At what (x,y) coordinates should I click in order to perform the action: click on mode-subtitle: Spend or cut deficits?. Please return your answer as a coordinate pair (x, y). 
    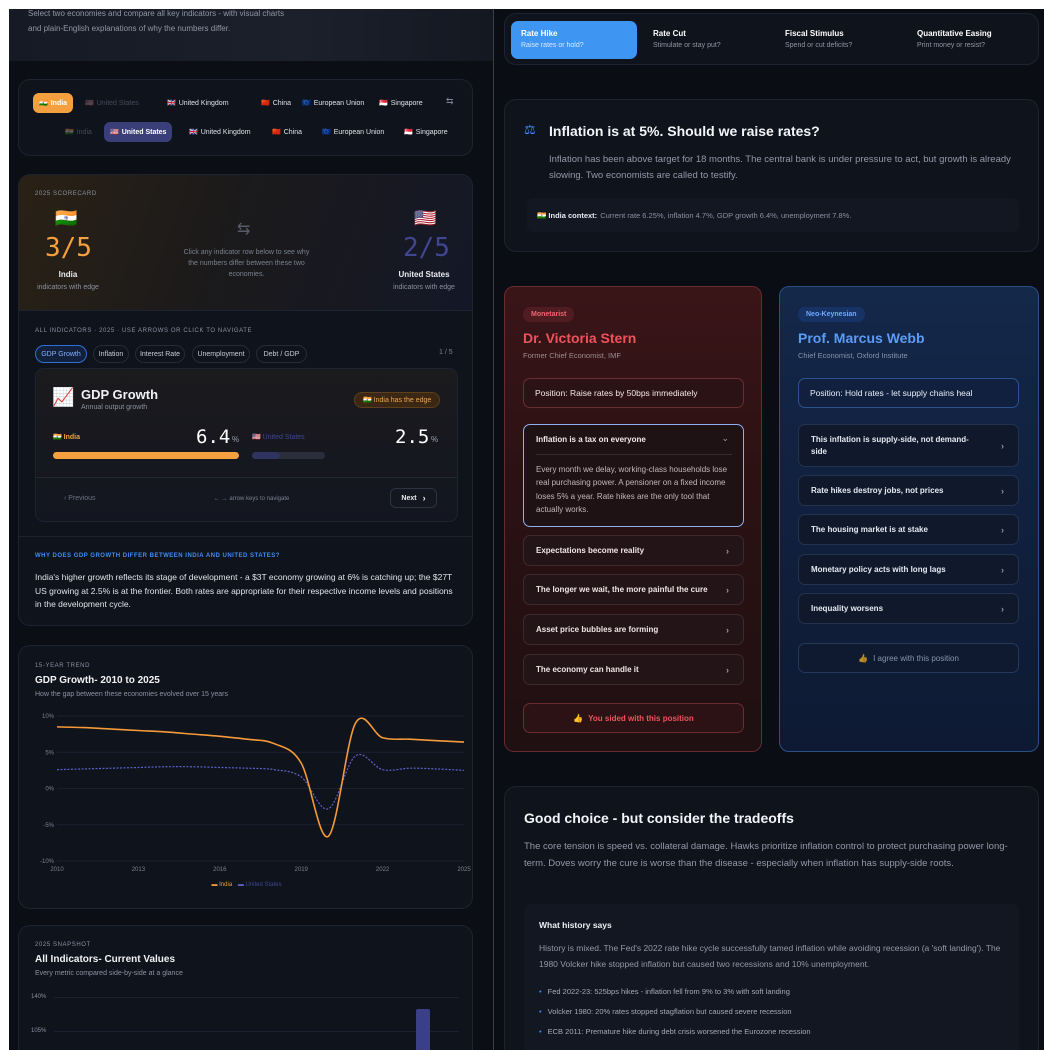
    Looking at the image, I should click on (819, 45).